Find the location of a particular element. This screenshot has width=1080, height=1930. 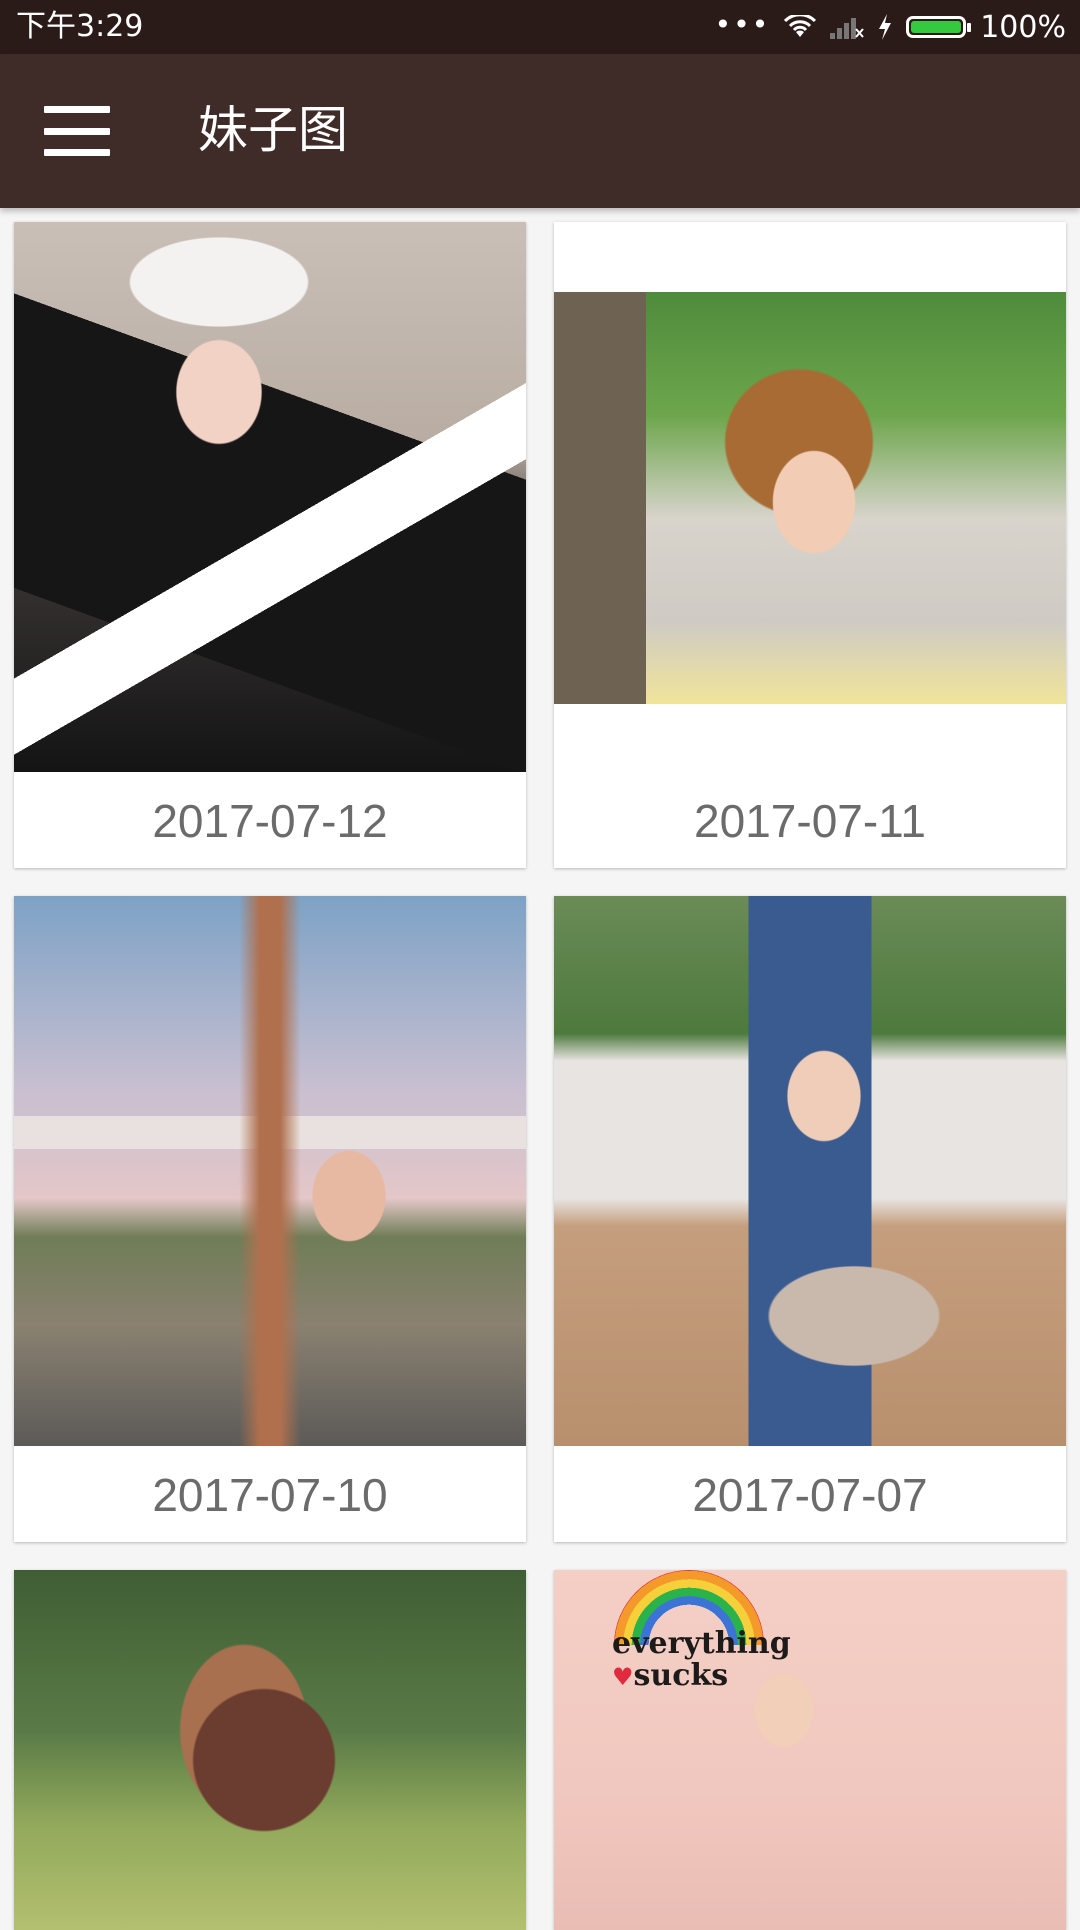

heart-icon: ♥ is located at coordinates (623, 1676).